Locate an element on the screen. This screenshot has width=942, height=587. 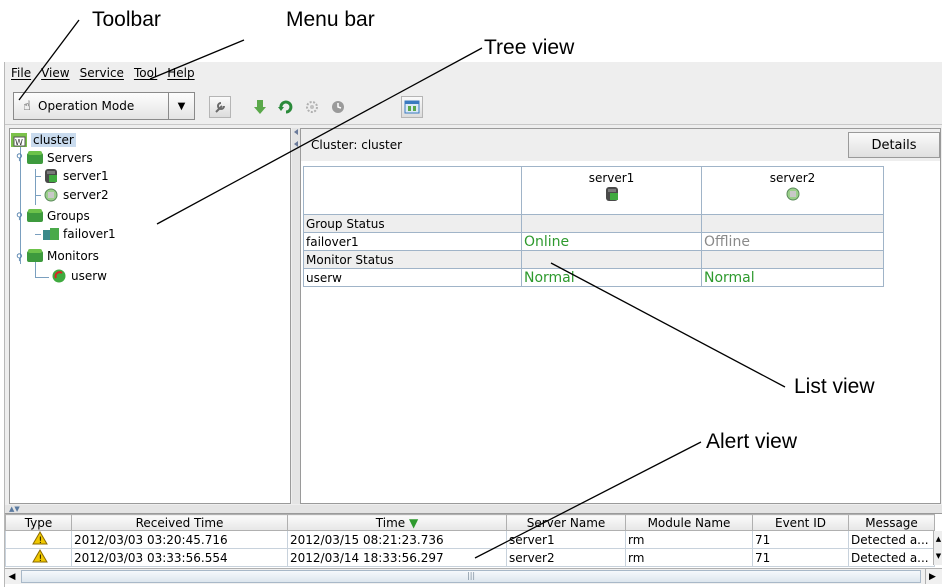
group-name: failover1 is located at coordinates (412, 241).